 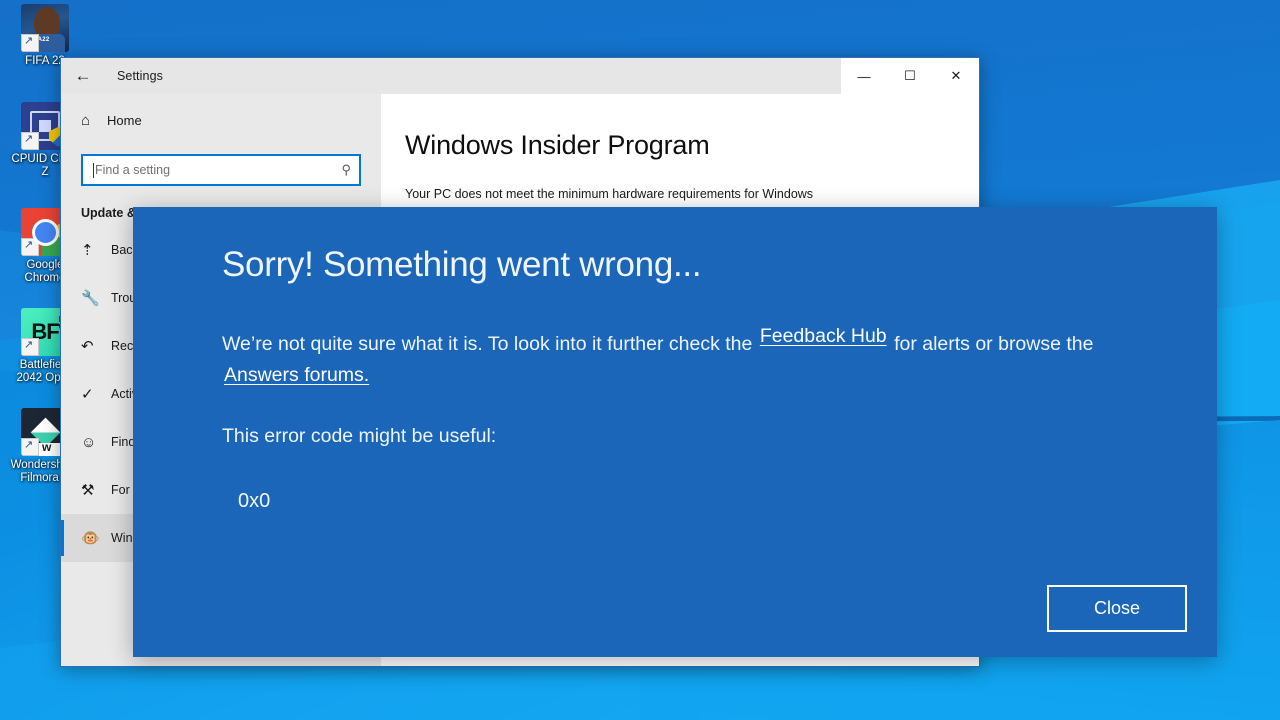 I want to click on error-body-text-part2: for alerts or browse, so click(x=977, y=344).